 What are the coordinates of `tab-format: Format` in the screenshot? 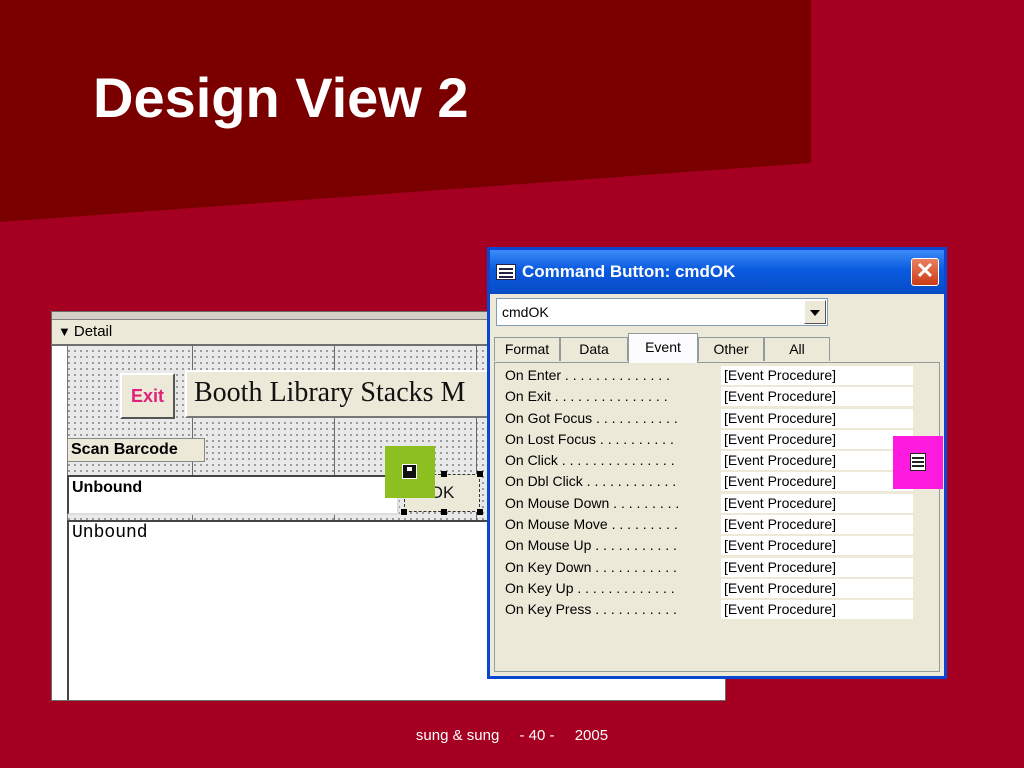 It's located at (527, 349).